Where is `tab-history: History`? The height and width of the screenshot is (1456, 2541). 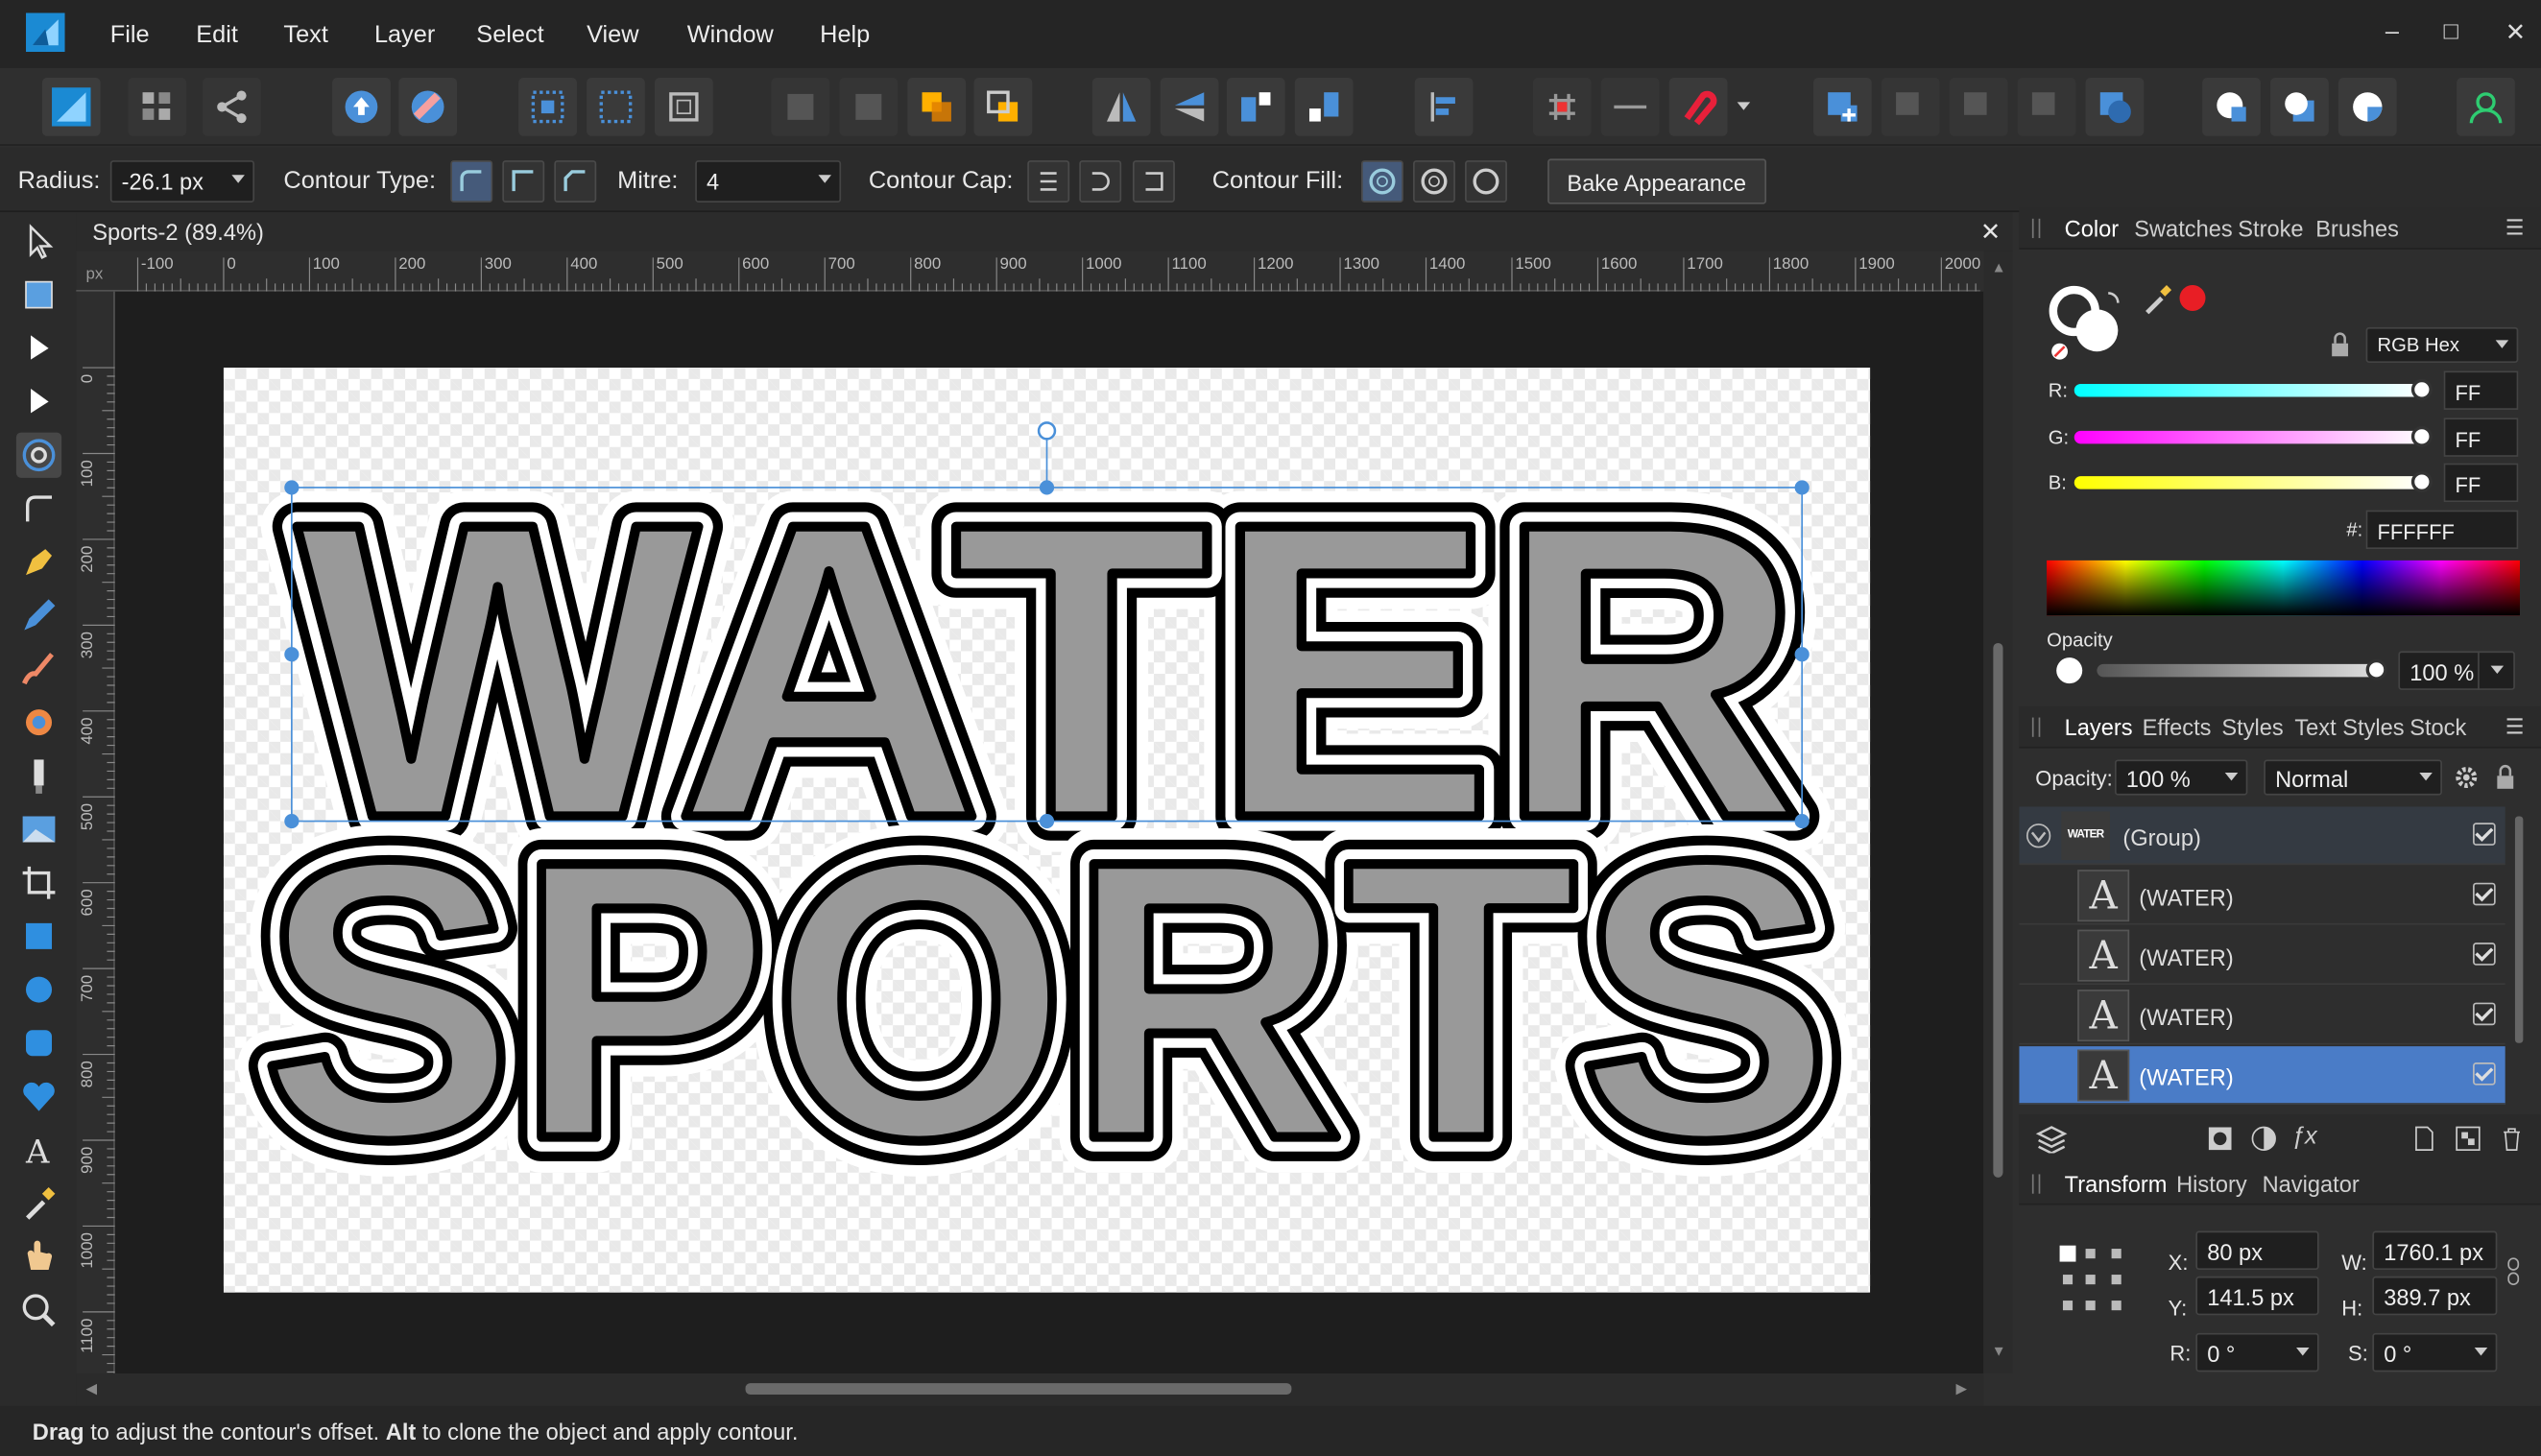 tab-history: History is located at coordinates (2211, 1184).